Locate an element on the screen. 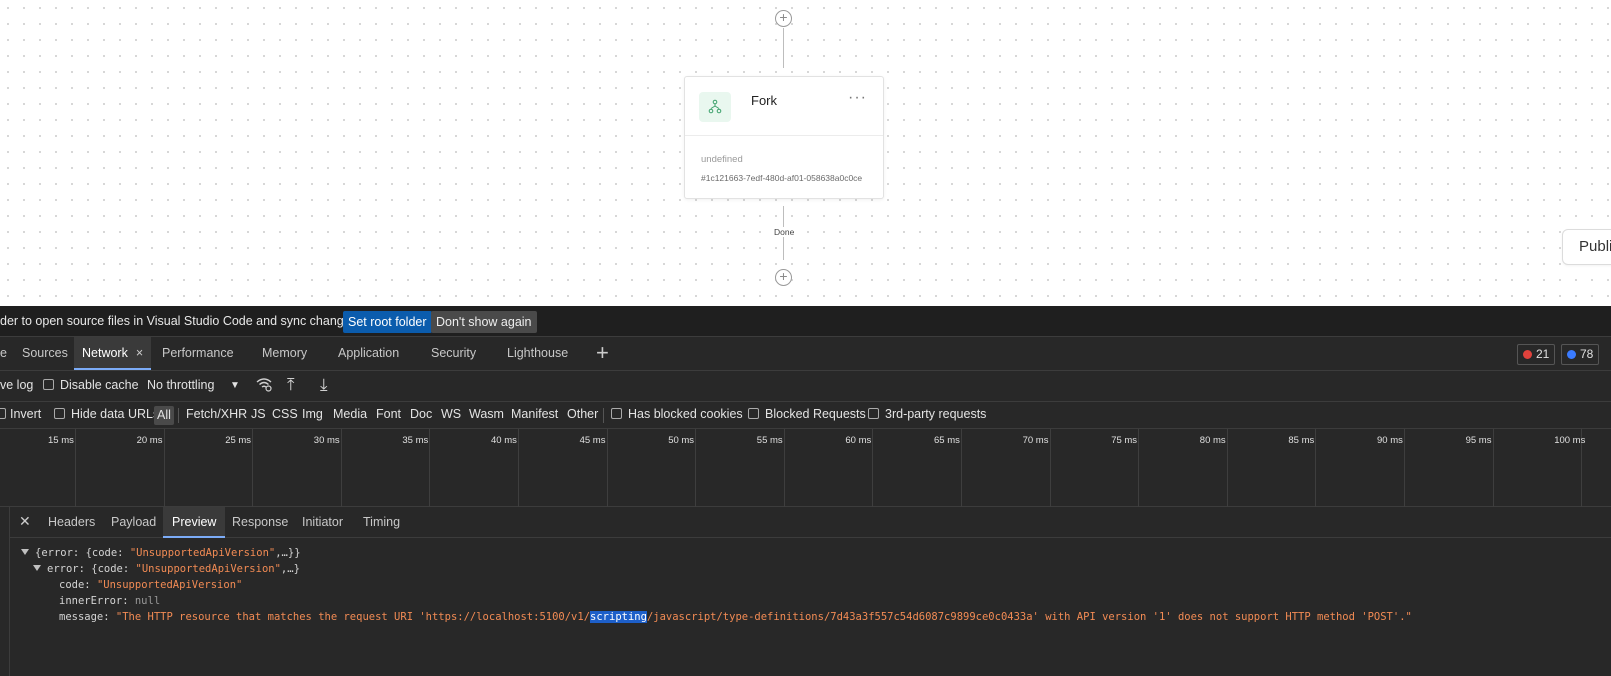 This screenshot has height=676, width=1611. json-key: code: is located at coordinates (78, 585).